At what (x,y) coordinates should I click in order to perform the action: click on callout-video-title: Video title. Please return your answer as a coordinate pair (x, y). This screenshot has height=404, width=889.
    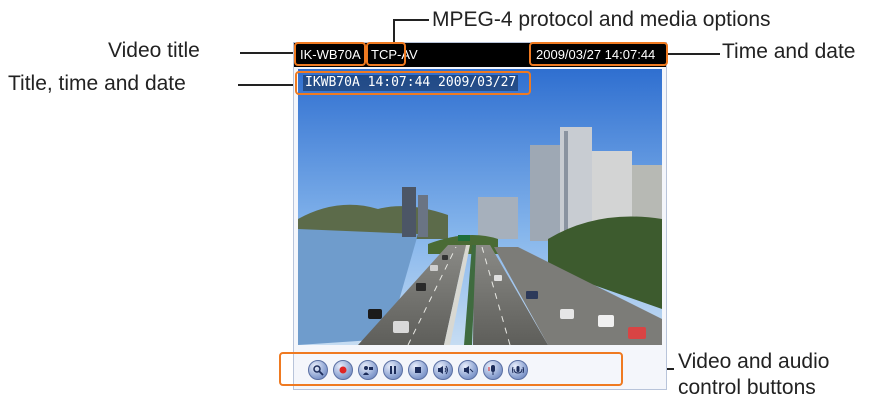
    Looking at the image, I should click on (154, 50).